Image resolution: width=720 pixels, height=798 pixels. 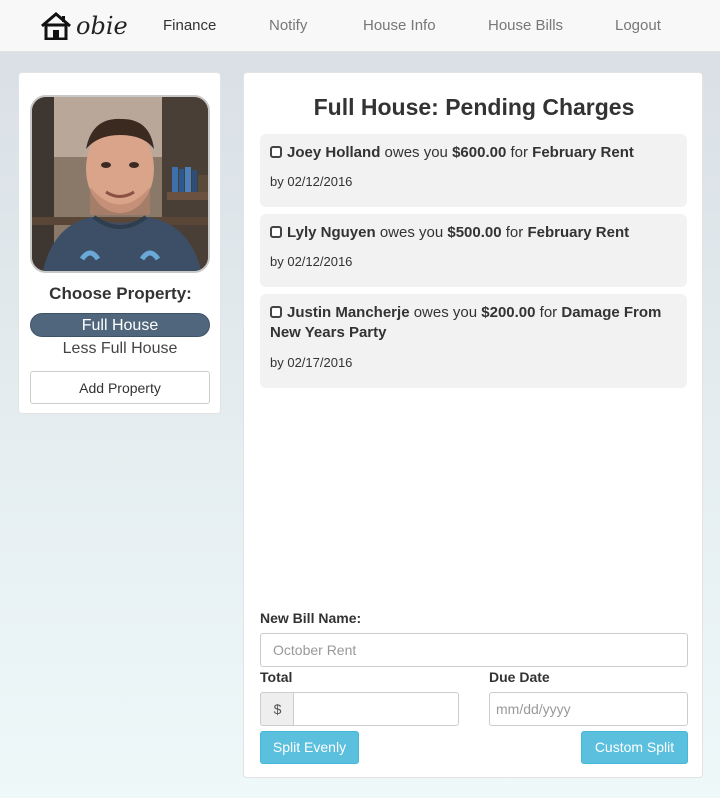 I want to click on charge-person: Justin Mancherje, so click(x=348, y=312).